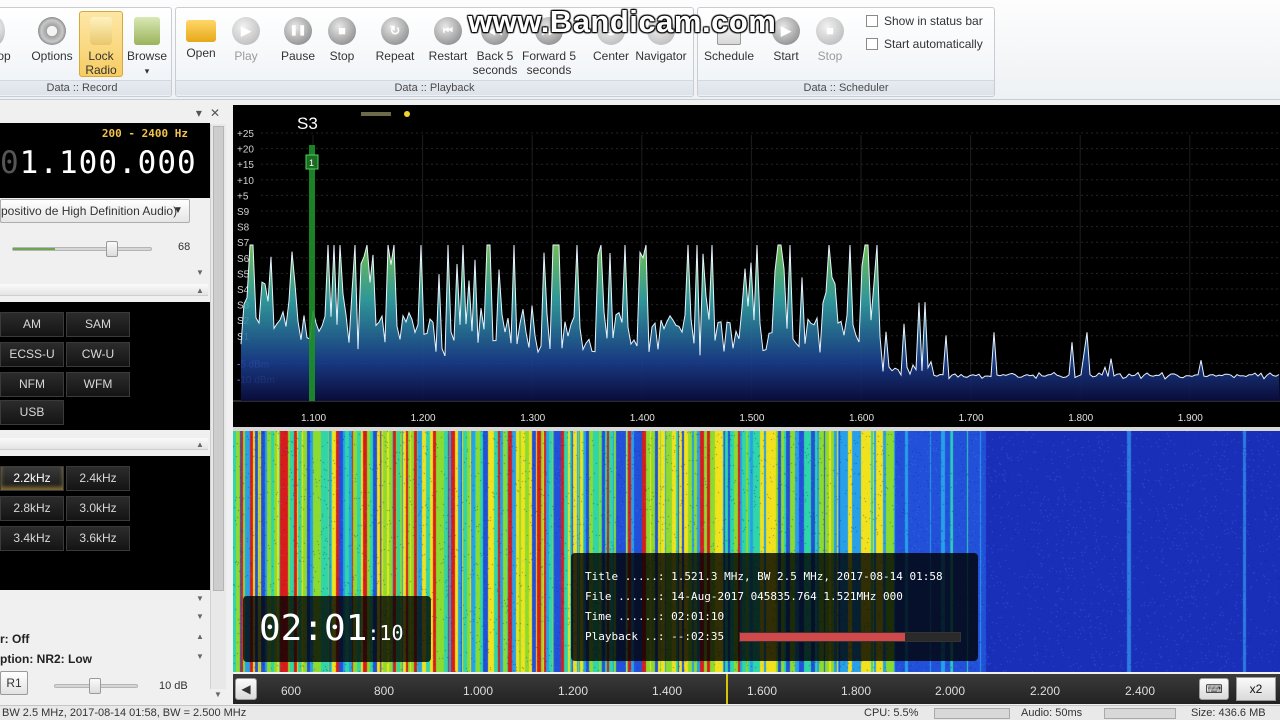  I want to click on mode-sam-button: SAM, so click(98, 324).